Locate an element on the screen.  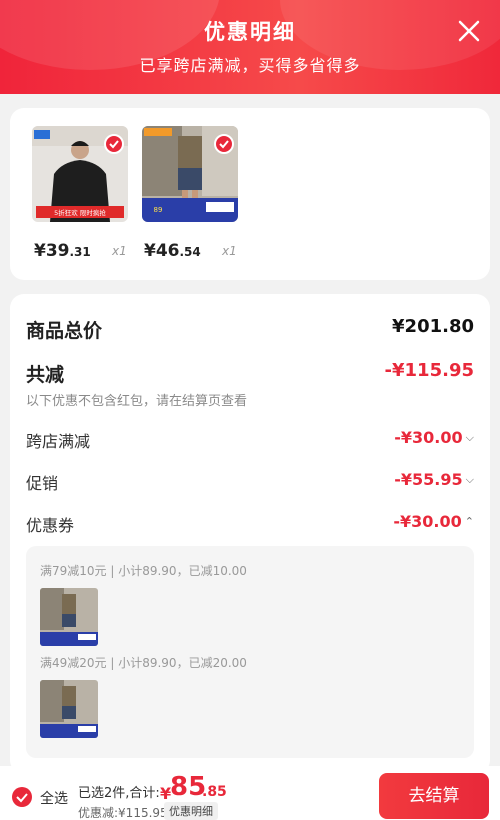
selected-summary: 已选2件,合计: is located at coordinates (119, 793).